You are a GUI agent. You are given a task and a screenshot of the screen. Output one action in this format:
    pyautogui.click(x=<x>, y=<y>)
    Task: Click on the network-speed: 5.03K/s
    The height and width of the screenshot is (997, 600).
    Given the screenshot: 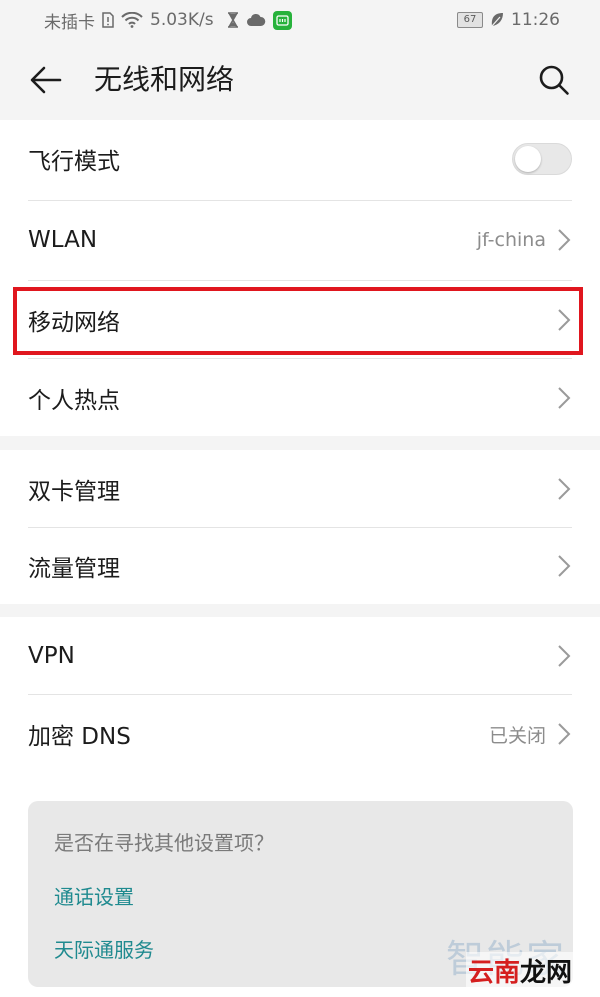 What is the action you would take?
    pyautogui.click(x=182, y=20)
    